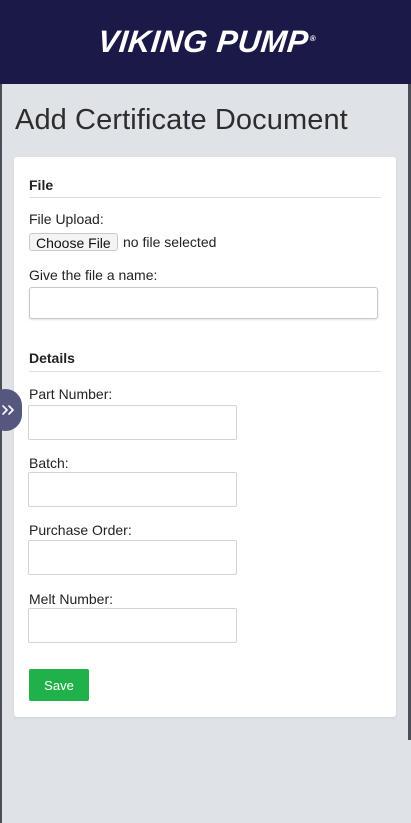 The height and width of the screenshot is (823, 411). What do you see at coordinates (170, 242) in the screenshot?
I see `no-file-selected-text: no file selected` at bounding box center [170, 242].